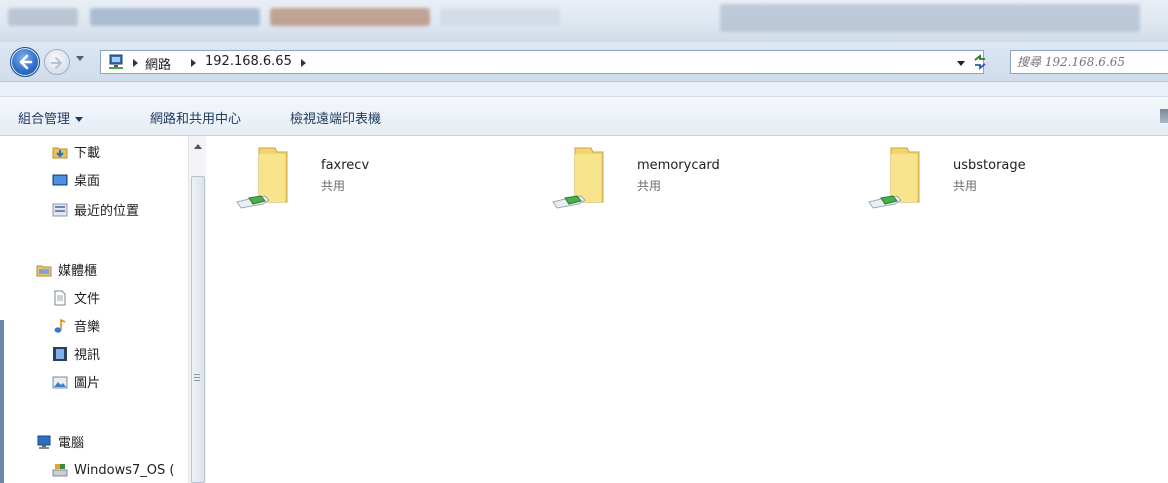  What do you see at coordinates (961, 63) in the screenshot?
I see `address-history-dropdown` at bounding box center [961, 63].